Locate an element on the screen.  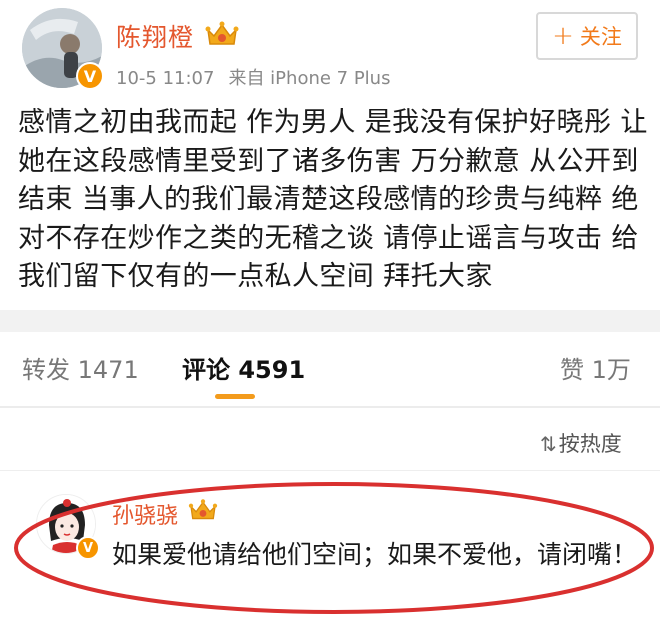
plus-icon: + is located at coordinates (563, 36).